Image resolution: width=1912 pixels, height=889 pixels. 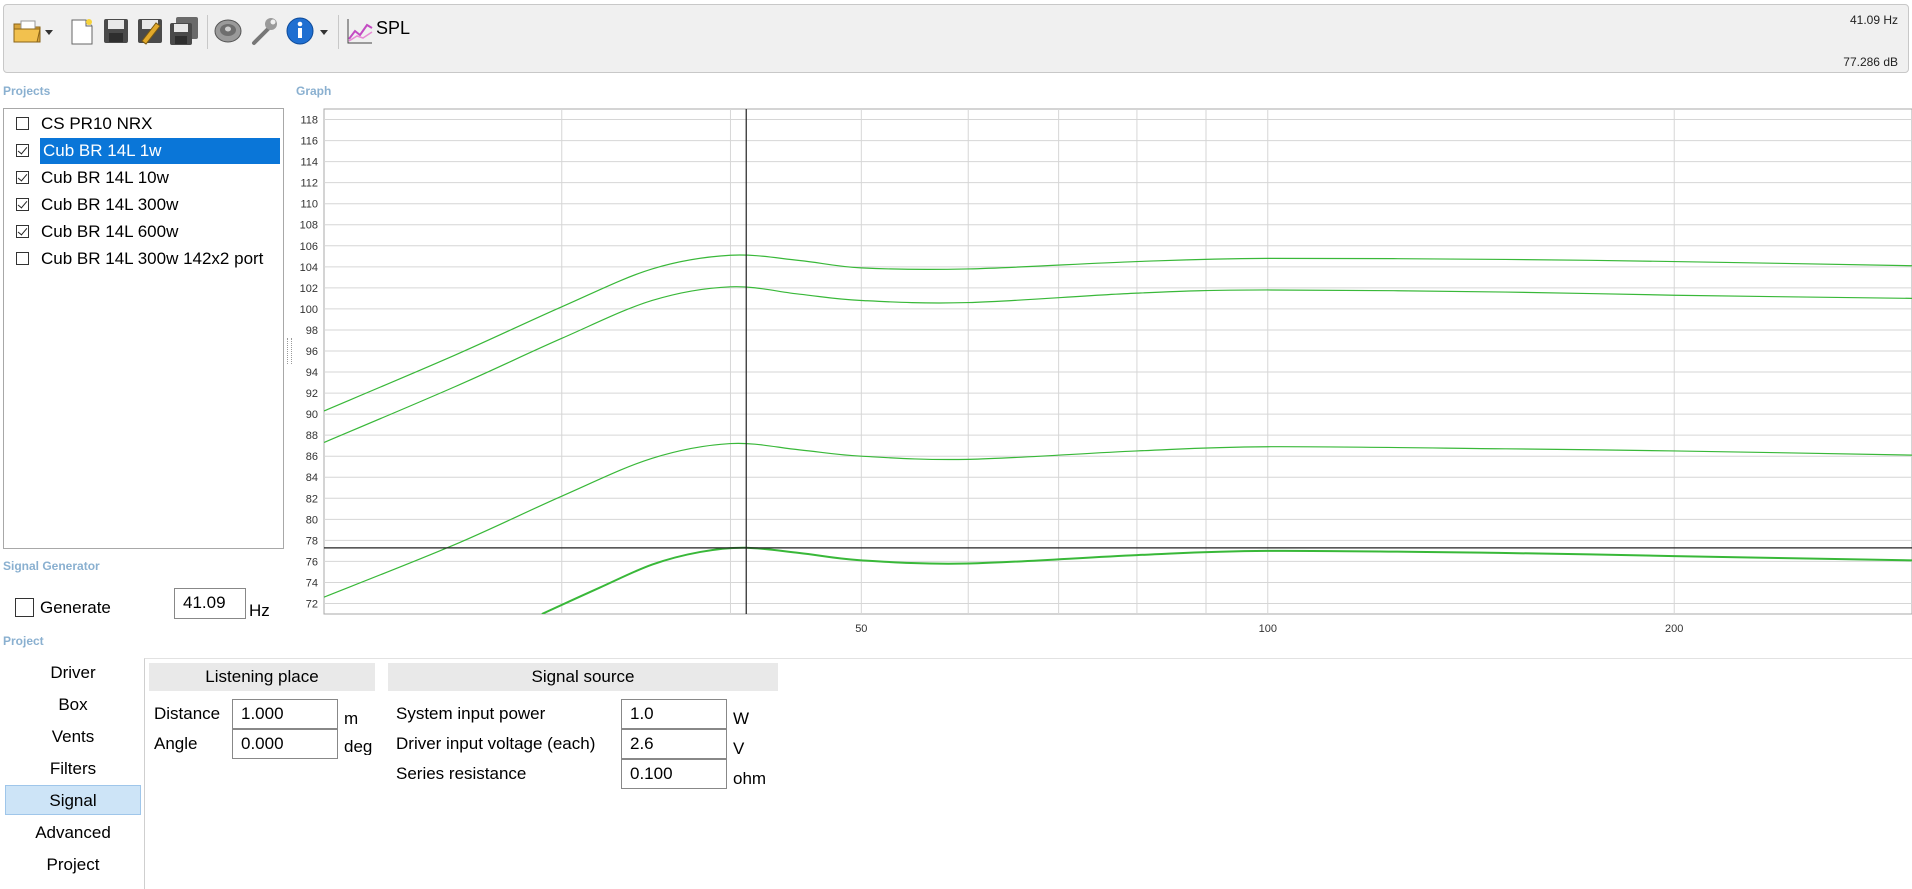 What do you see at coordinates (312, 352) in the screenshot?
I see `y-tick-label: 96` at bounding box center [312, 352].